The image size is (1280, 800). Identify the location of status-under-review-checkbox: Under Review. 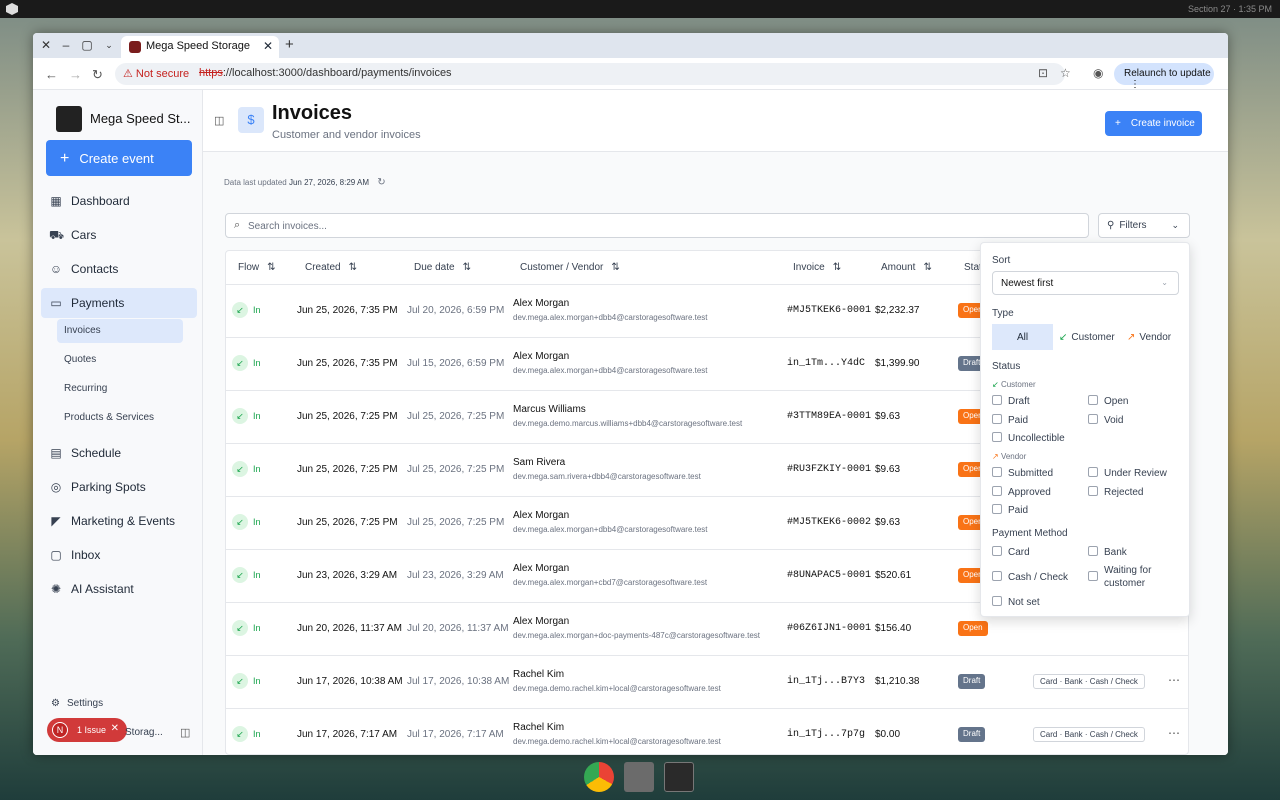
(1127, 473).